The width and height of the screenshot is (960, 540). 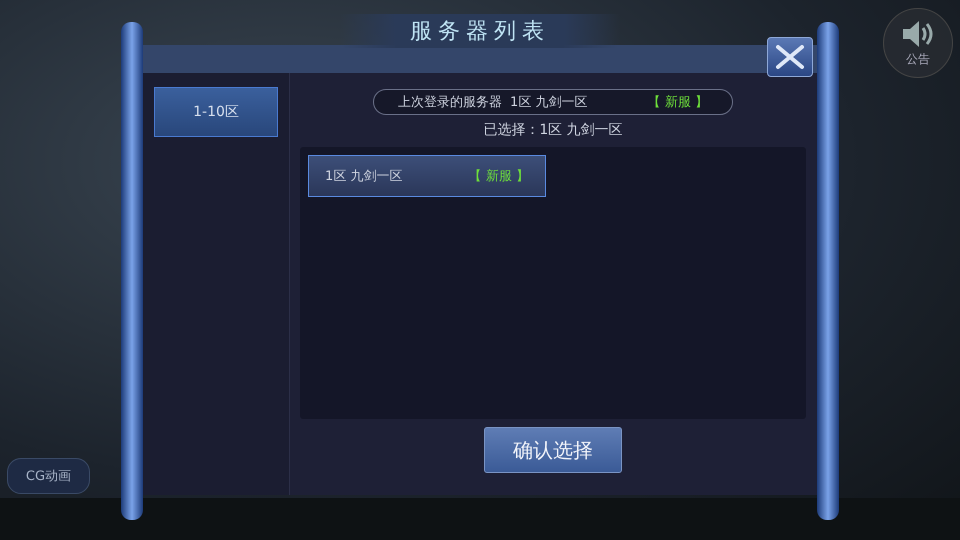 I want to click on confirm-button: 确认选择, so click(x=553, y=450).